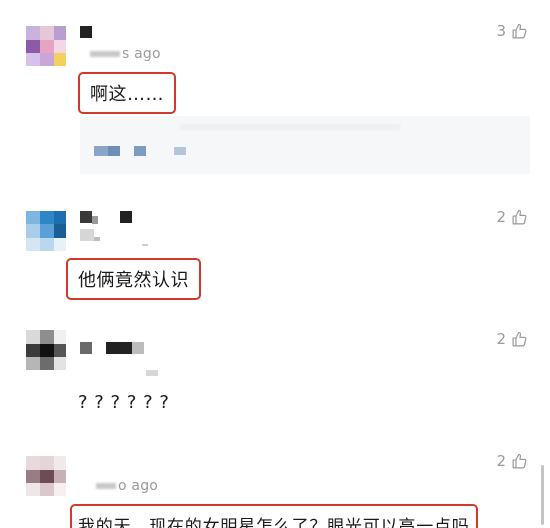  I want to click on comment-text: 他俩竟然认识, so click(133, 279).